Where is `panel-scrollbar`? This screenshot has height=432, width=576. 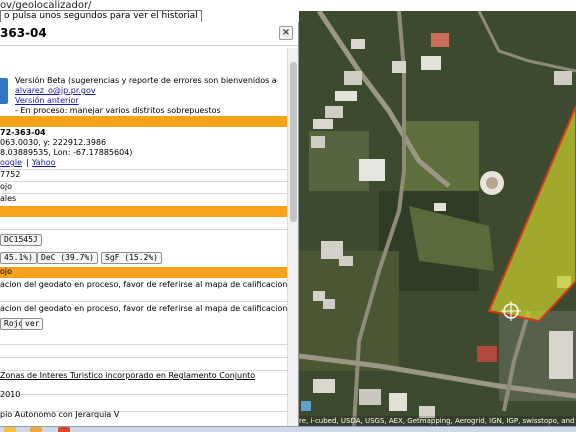 panel-scrollbar is located at coordinates (292, 237).